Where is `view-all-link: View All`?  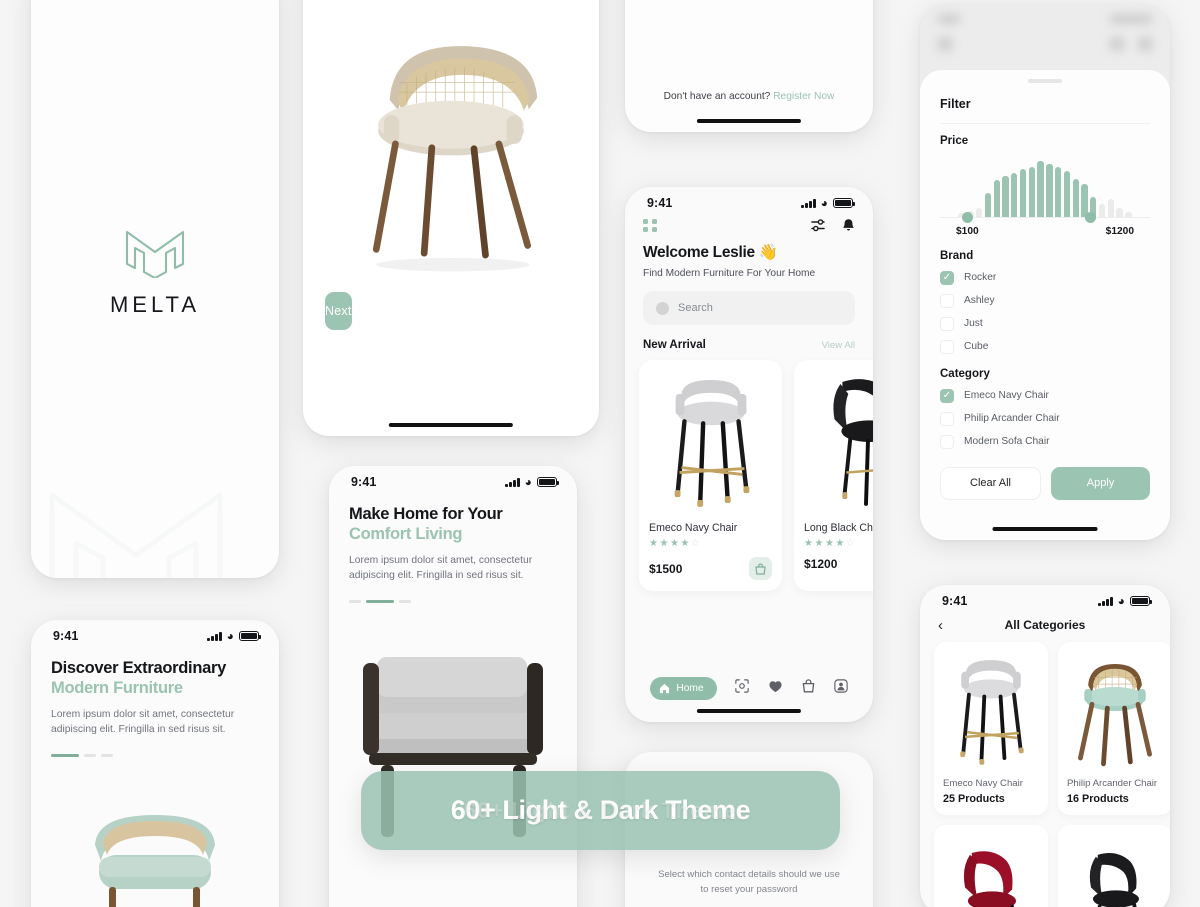 view-all-link: View All is located at coordinates (838, 345).